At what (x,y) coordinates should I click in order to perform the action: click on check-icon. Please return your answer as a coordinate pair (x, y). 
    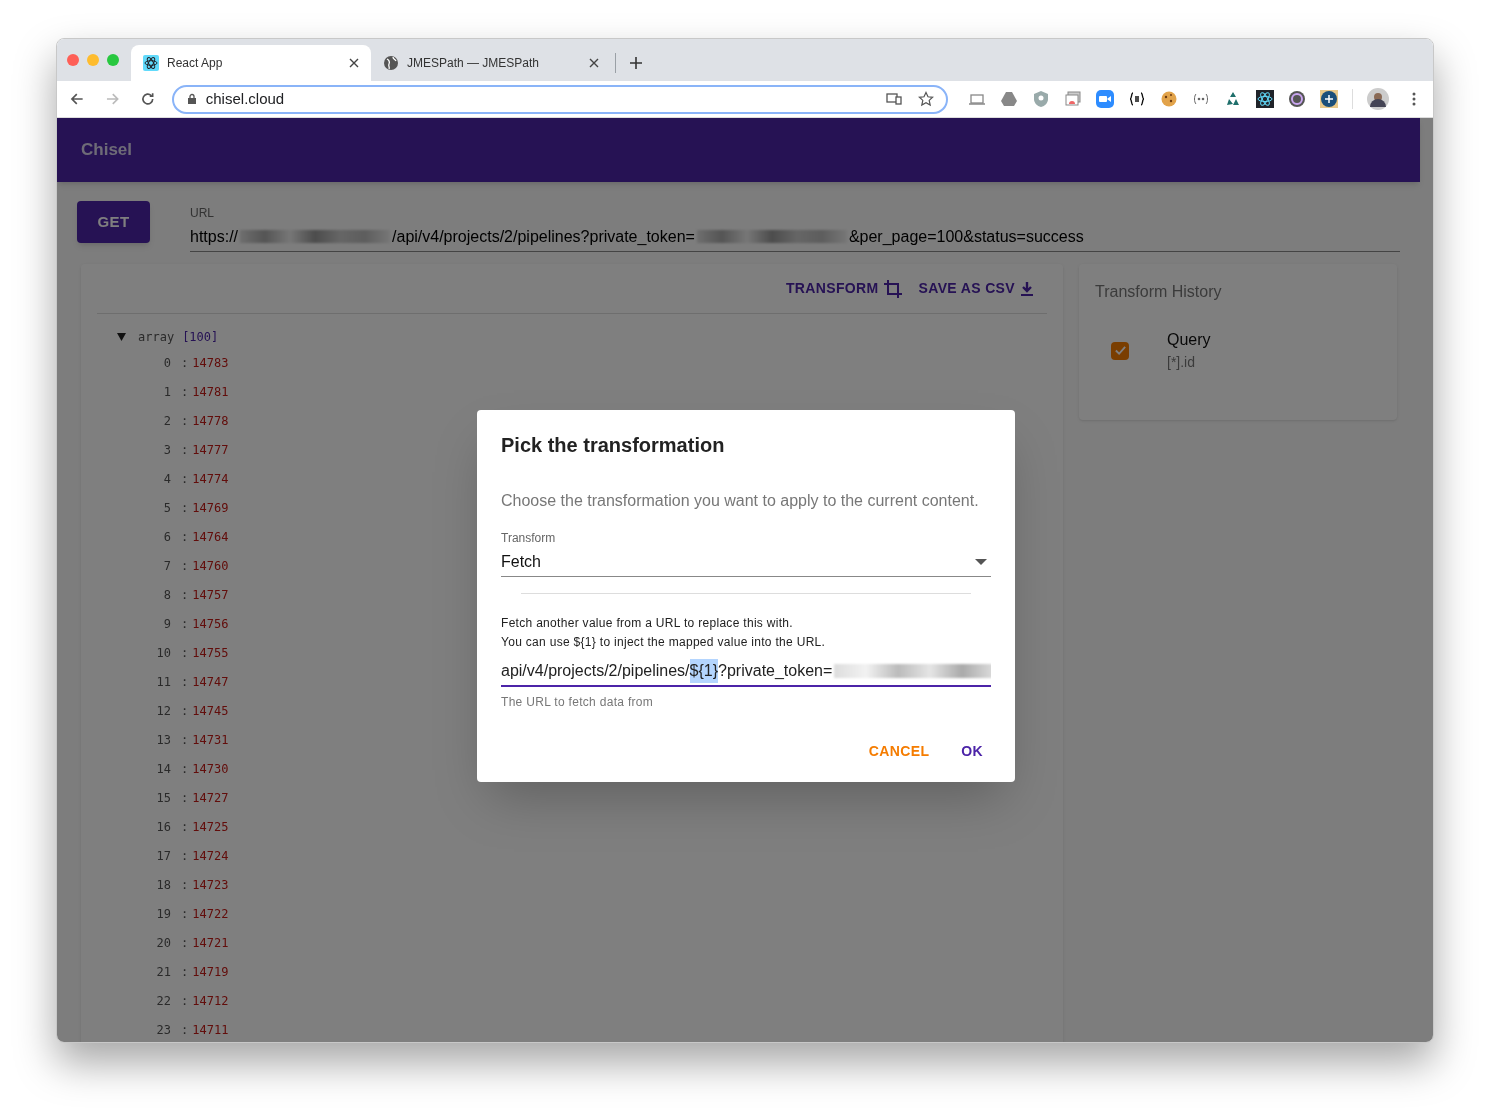
    Looking at the image, I should click on (1120, 350).